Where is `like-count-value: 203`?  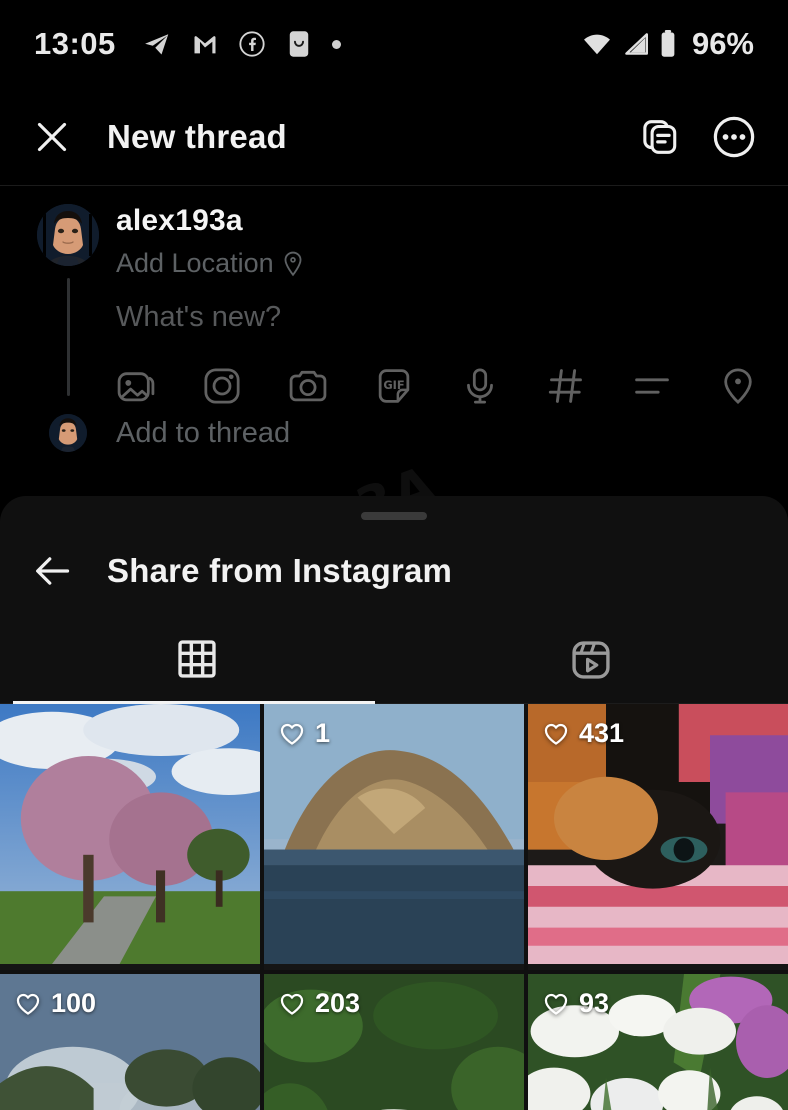 like-count-value: 203 is located at coordinates (338, 1003).